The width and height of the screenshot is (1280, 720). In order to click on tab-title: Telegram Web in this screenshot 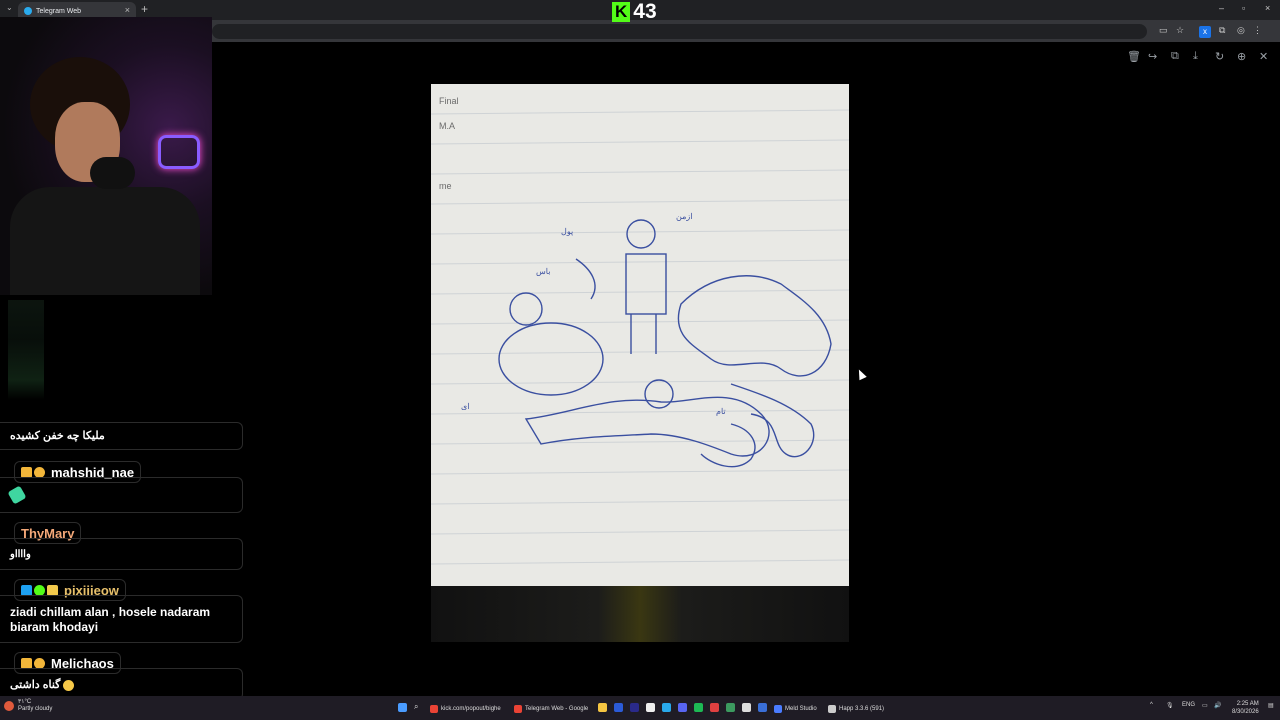, I will do `click(59, 11)`.